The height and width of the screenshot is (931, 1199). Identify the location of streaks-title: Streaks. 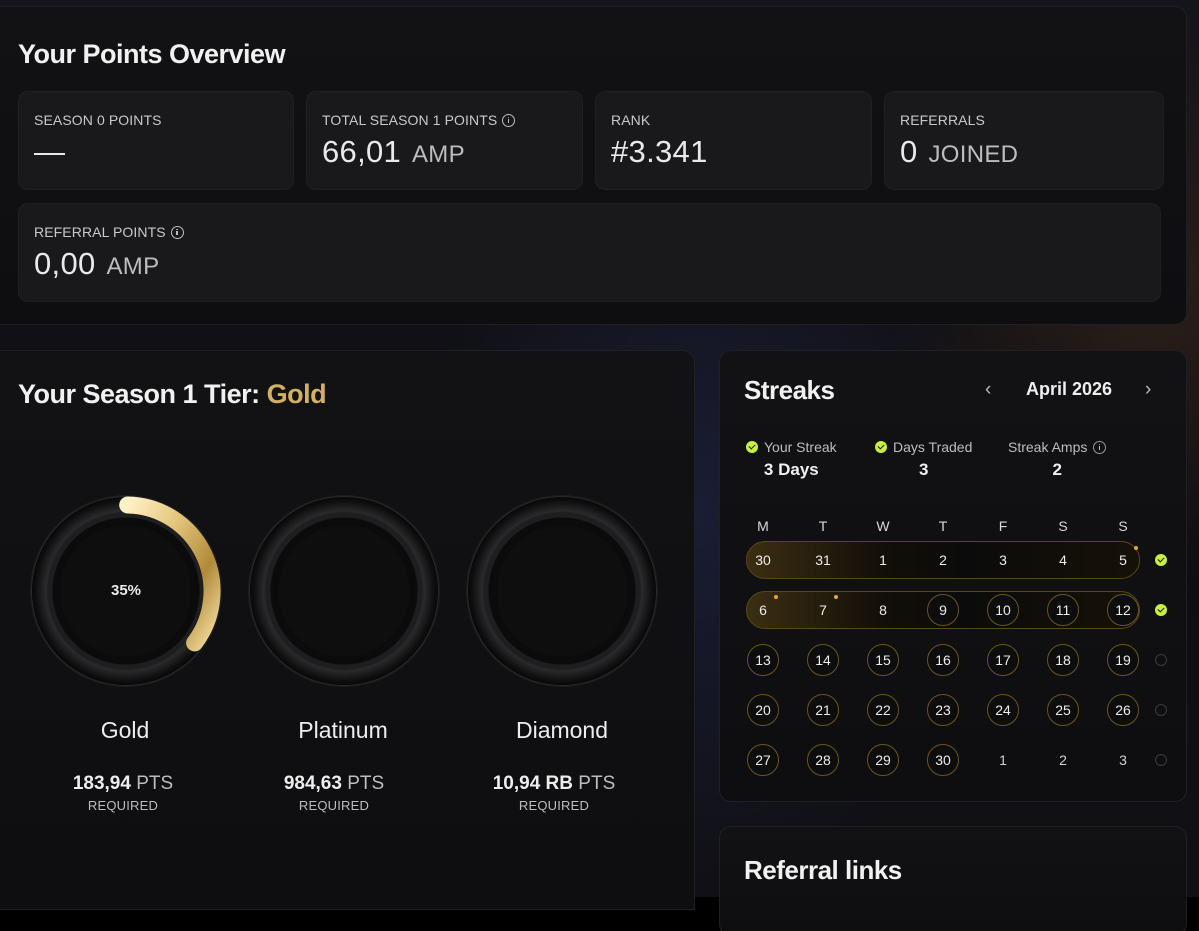
(789, 390).